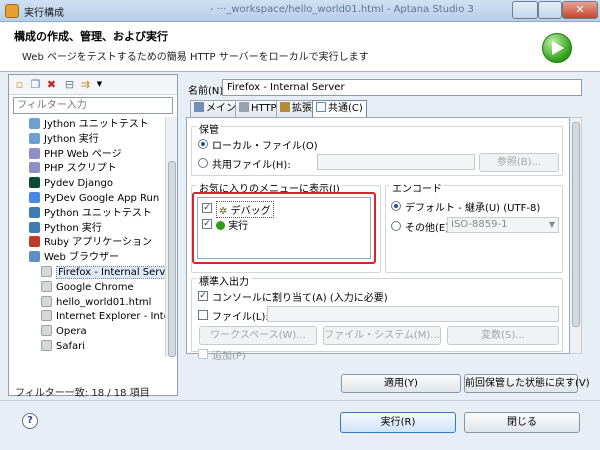 This screenshot has height=450, width=600. I want to click on close-button: 閉じる, so click(522, 422).